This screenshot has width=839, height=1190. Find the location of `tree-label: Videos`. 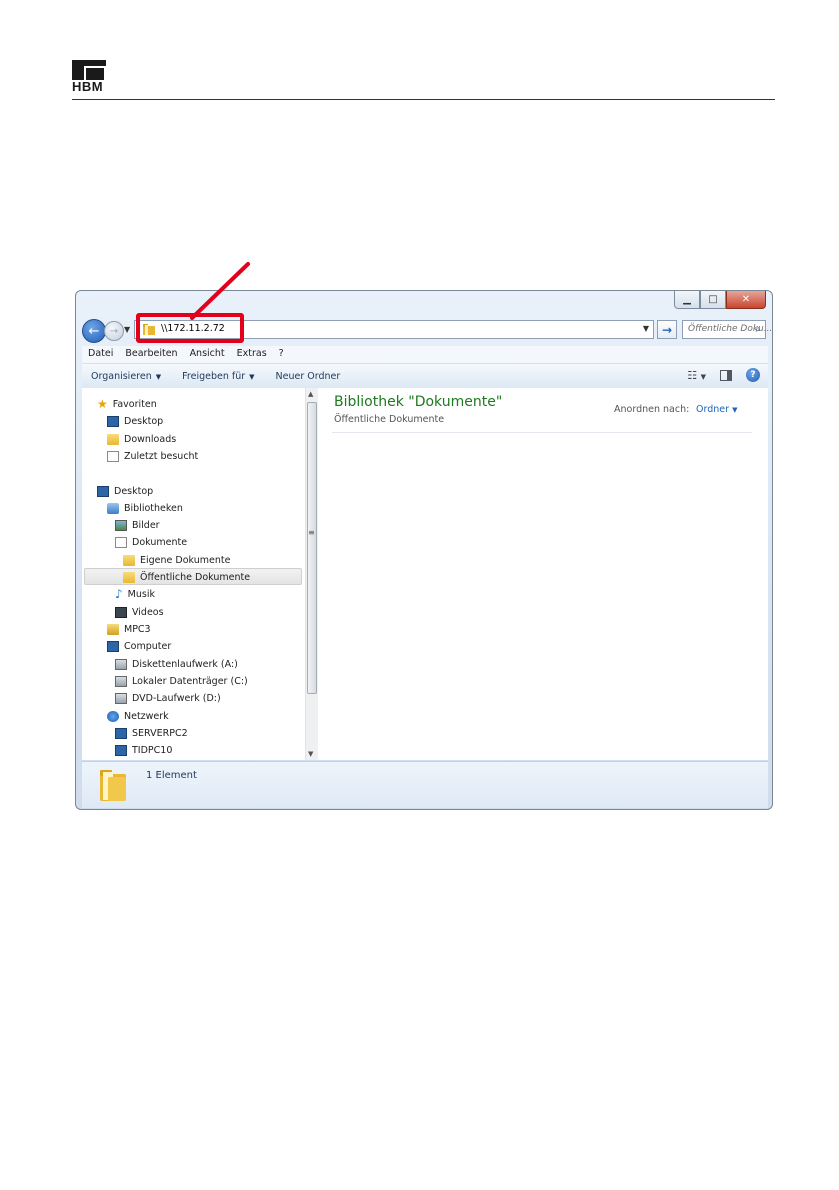

tree-label: Videos is located at coordinates (148, 612).